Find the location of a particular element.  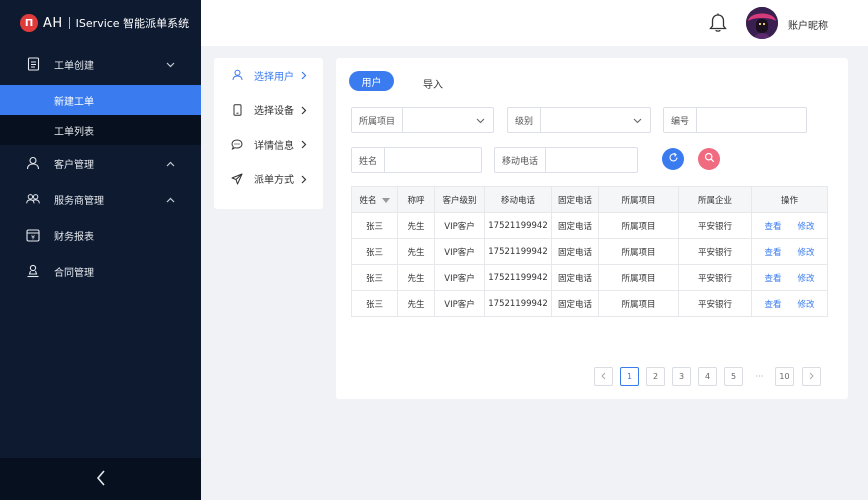

name-input is located at coordinates (435, 160).